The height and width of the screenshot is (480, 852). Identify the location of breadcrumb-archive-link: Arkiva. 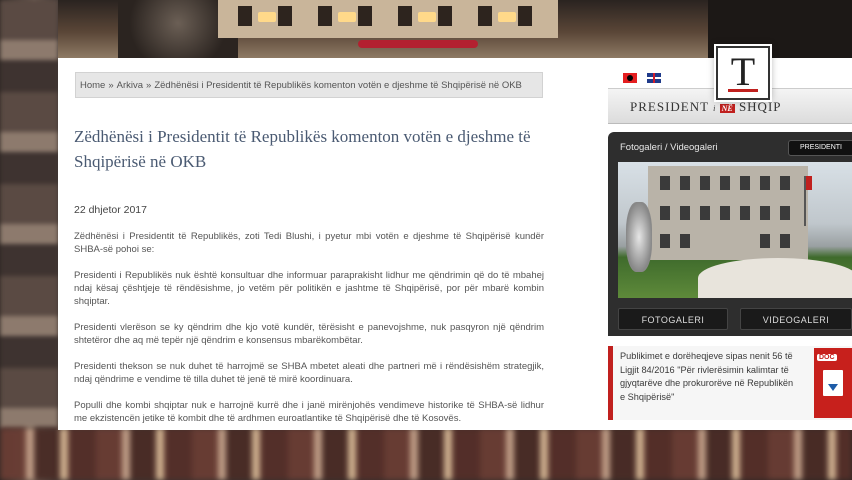
(130, 85).